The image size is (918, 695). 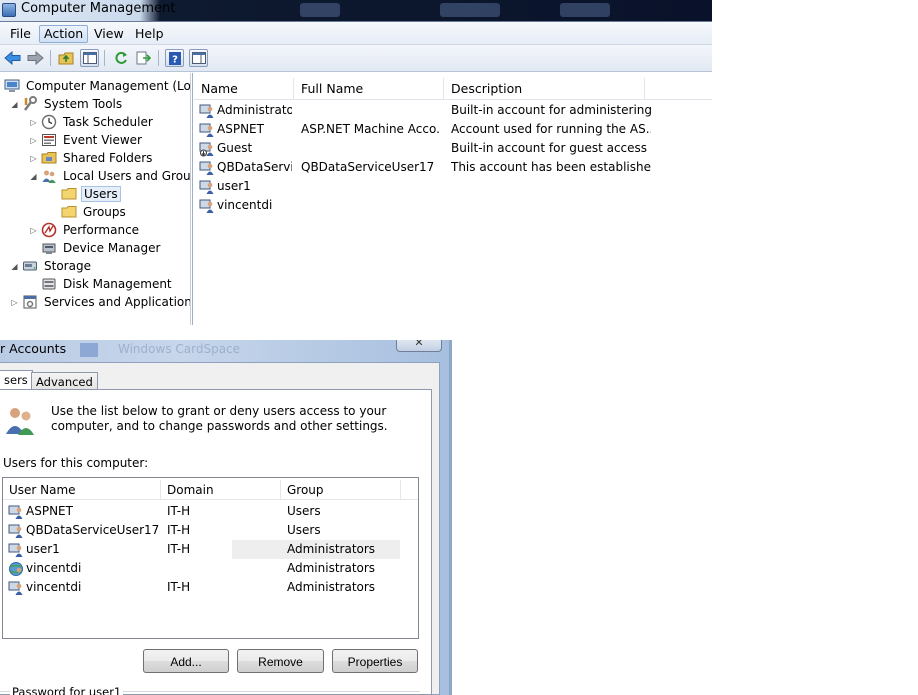 I want to click on tree-node-label: Task Scheduler, so click(x=108, y=122).